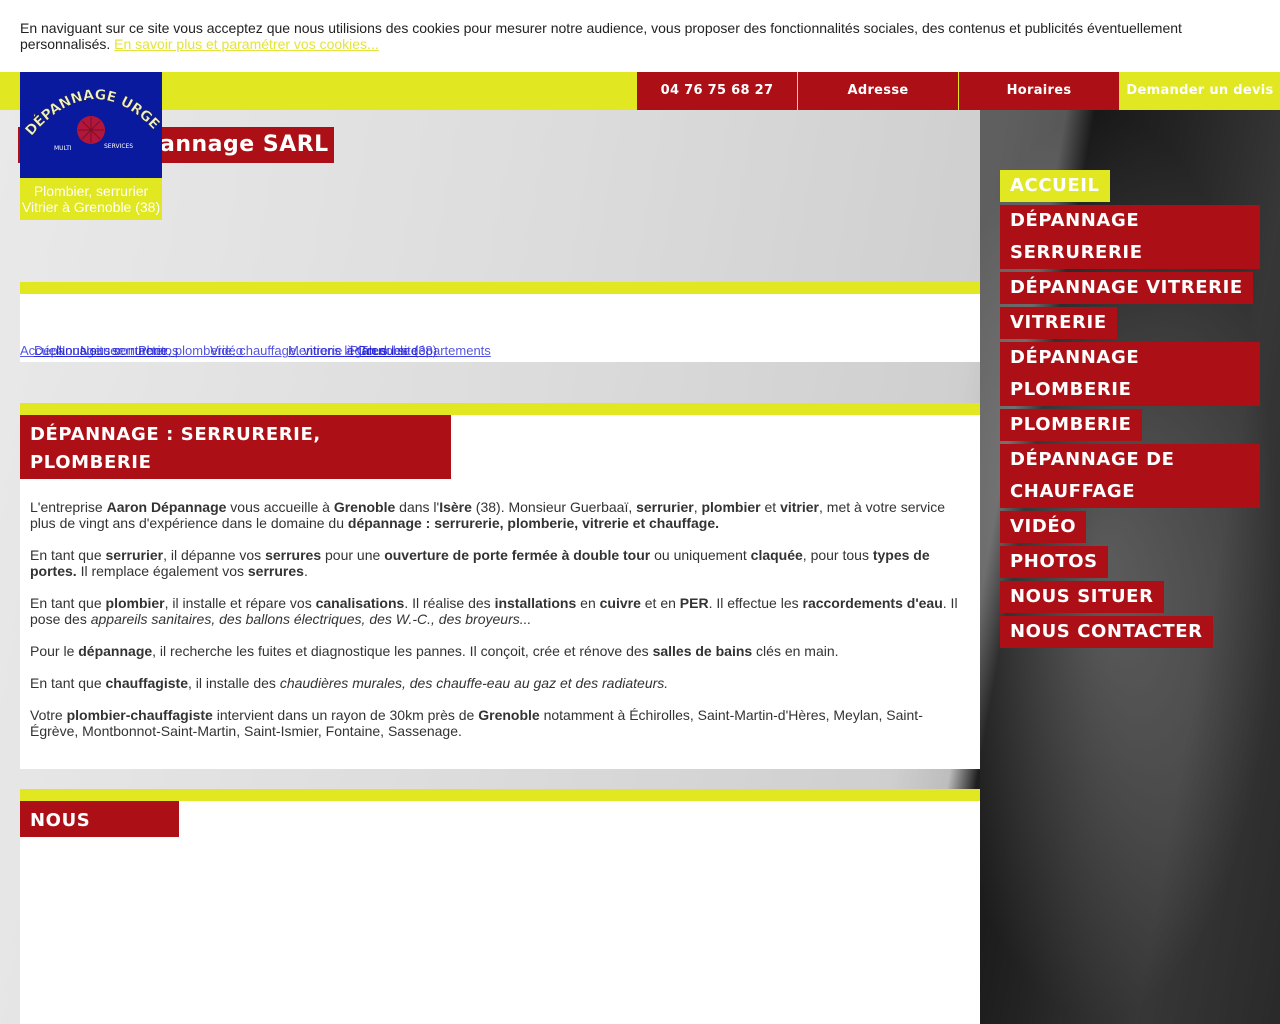 This screenshot has height=1024, width=1280. I want to click on map-section-title: NOUS SITUER, so click(99, 830).